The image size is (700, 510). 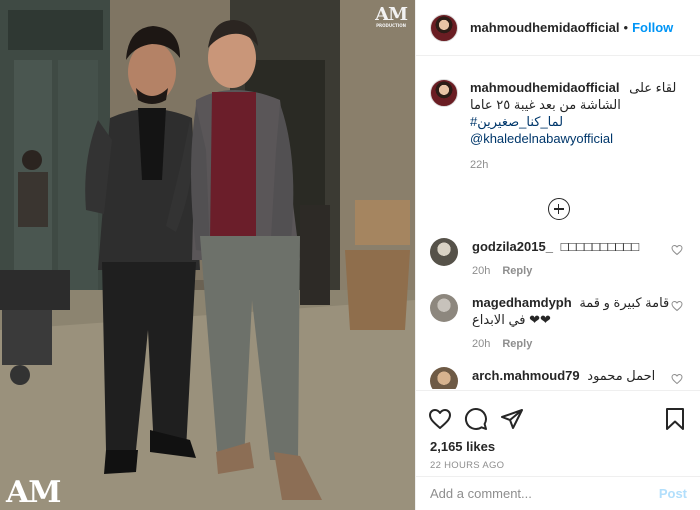 I want to click on comment-item: godzila2015_ □□□□□□□□□□ 20h Reply, so click(x=558, y=259).